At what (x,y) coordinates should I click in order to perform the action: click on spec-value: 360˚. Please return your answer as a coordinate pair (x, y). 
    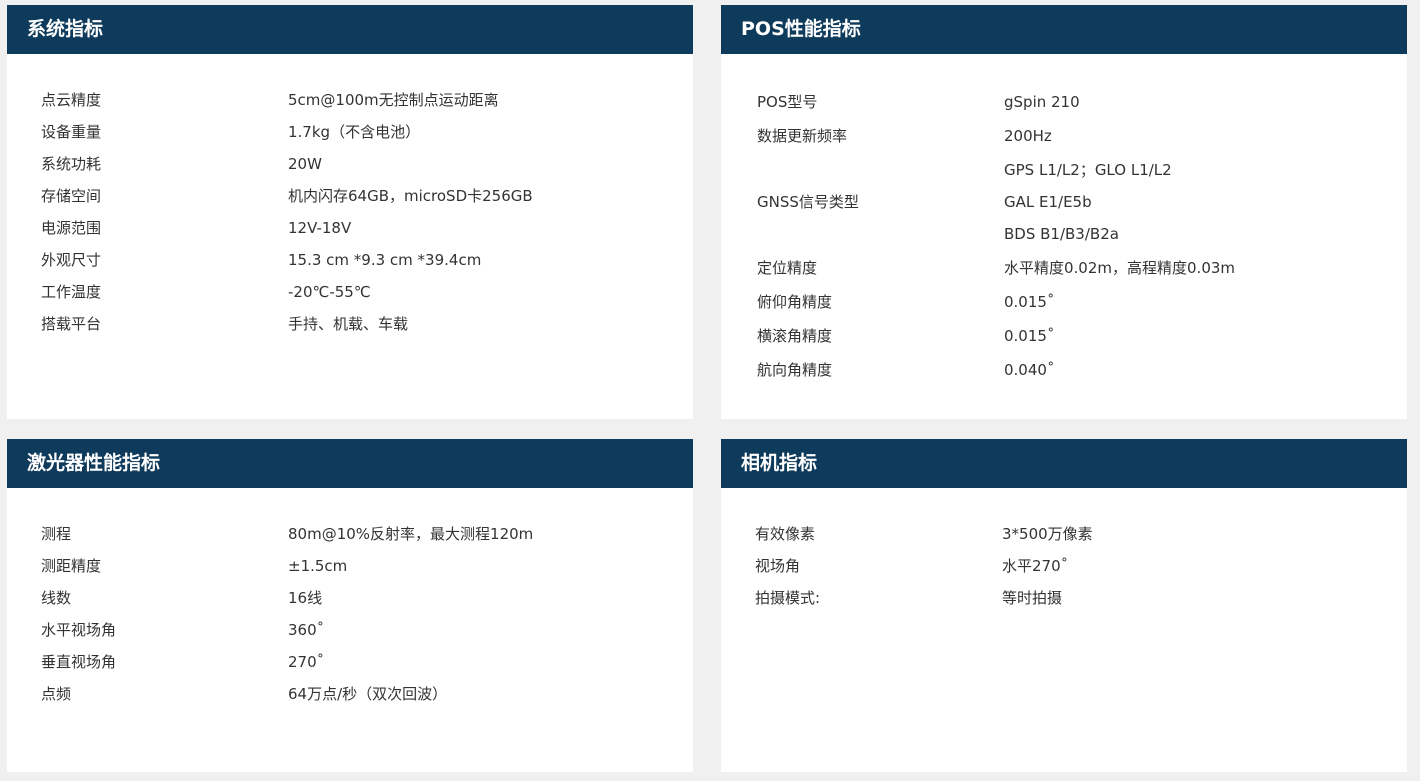
    Looking at the image, I should click on (306, 630).